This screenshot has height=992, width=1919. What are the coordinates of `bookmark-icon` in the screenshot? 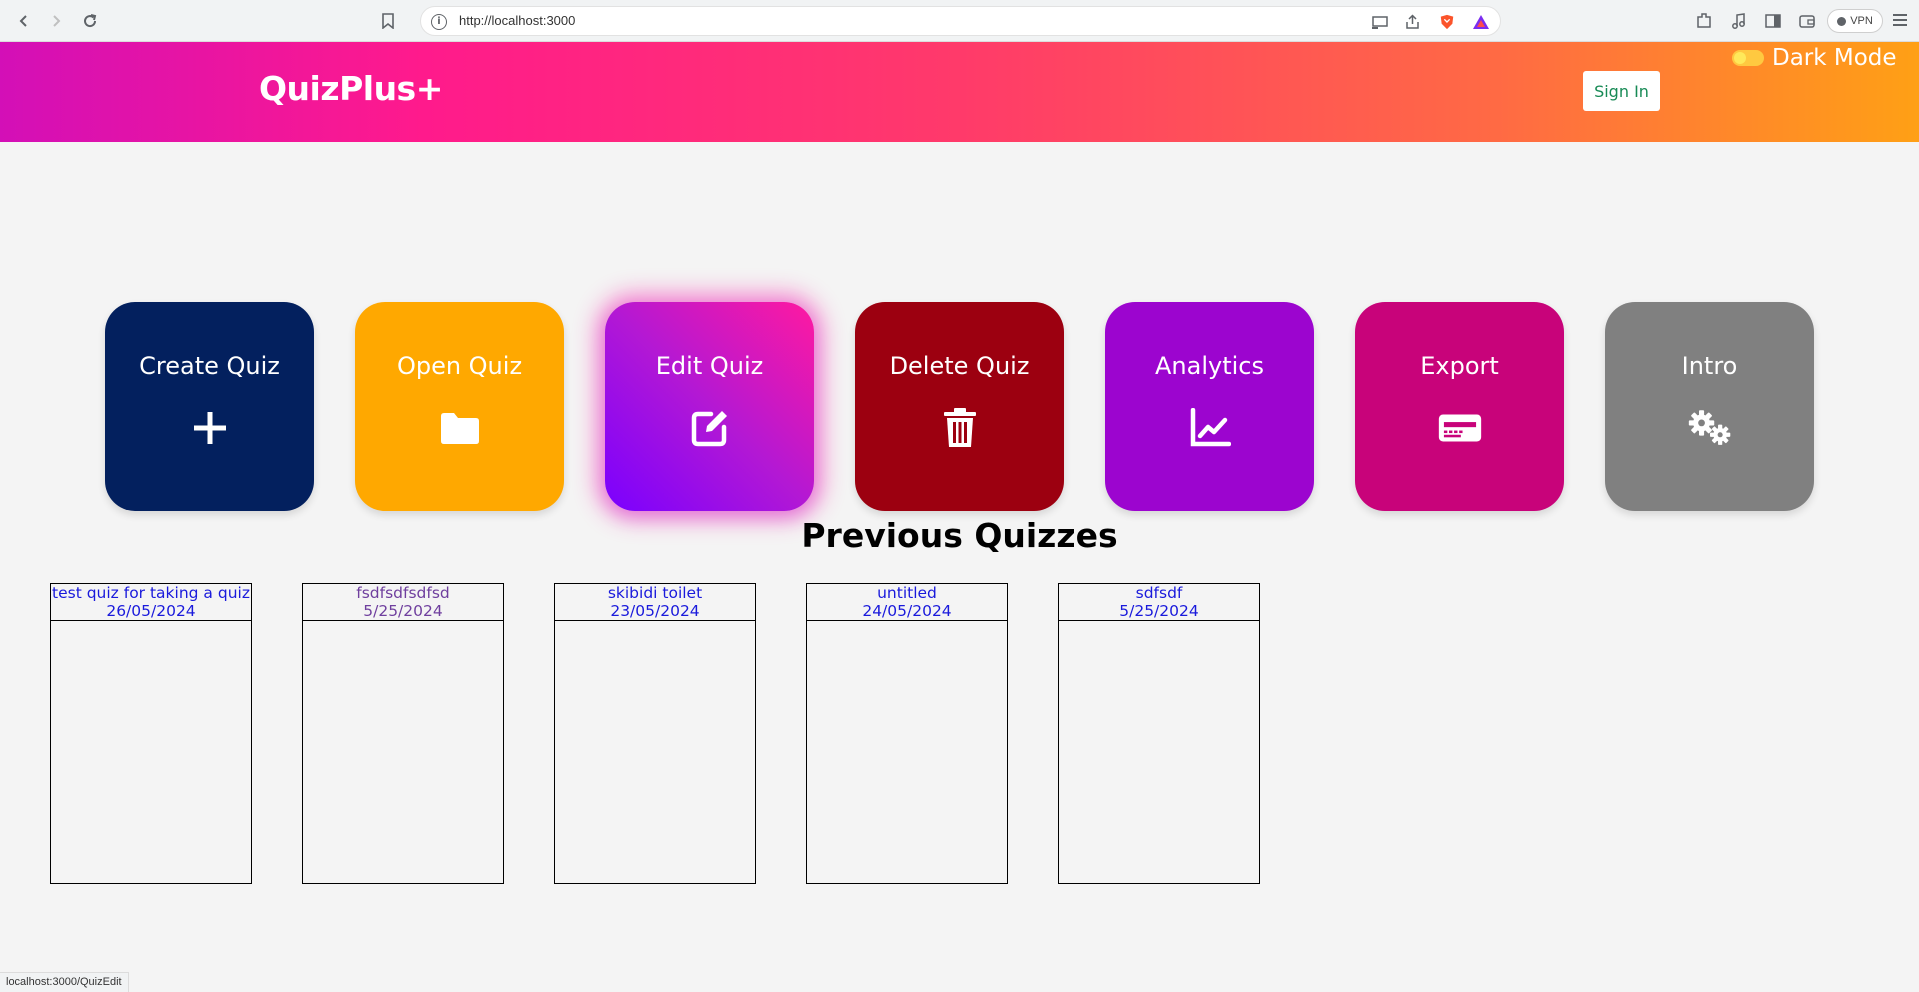 It's located at (388, 21).